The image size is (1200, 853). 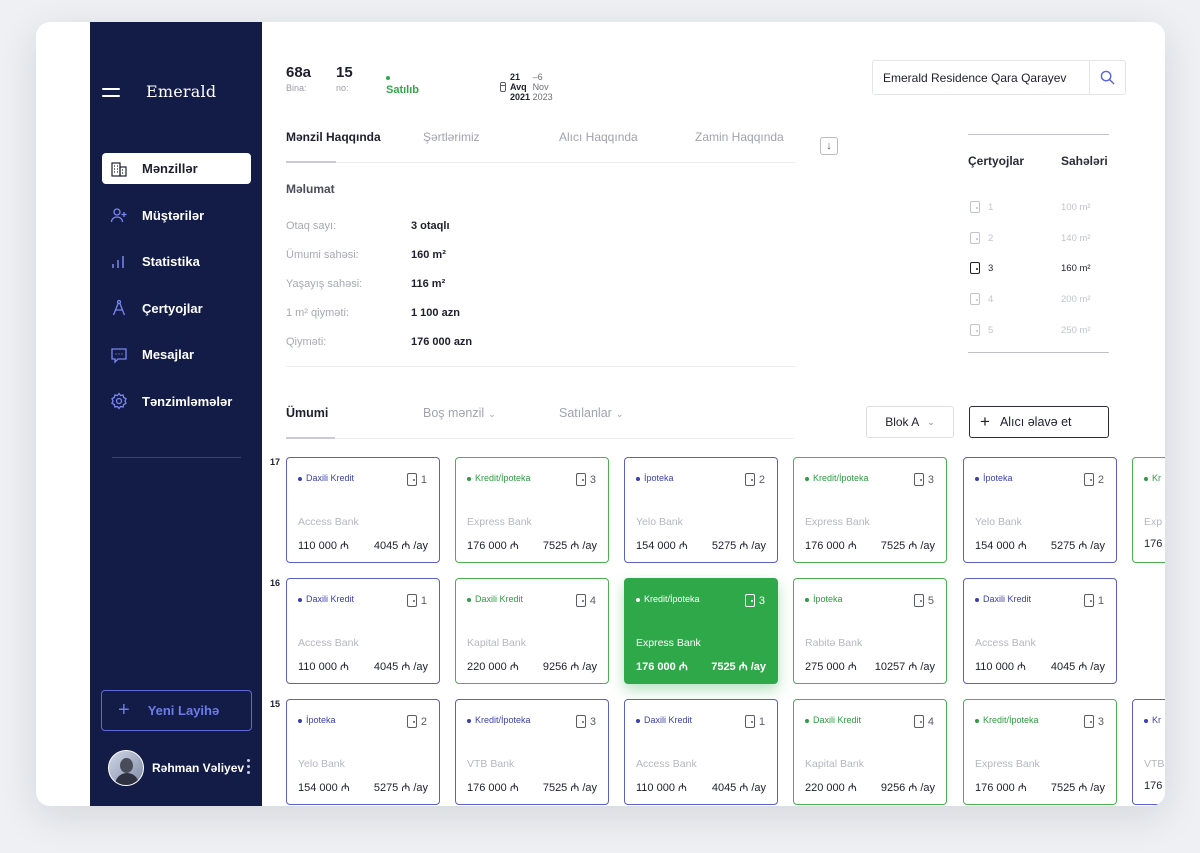 I want to click on sidebar-item-label: Tənzimləmələr, so click(x=187, y=401).